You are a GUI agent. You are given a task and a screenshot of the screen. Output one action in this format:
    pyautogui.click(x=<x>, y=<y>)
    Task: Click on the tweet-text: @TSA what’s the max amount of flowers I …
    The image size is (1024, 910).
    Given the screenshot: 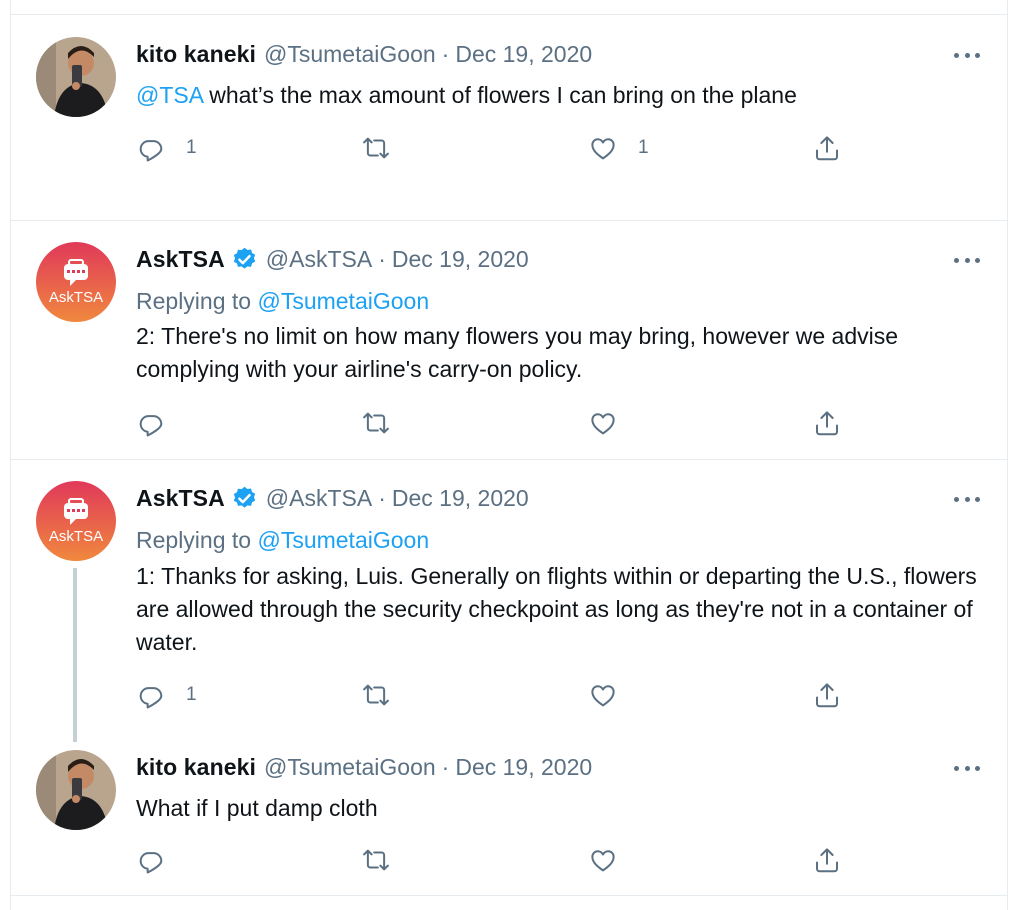 What is the action you would take?
    pyautogui.click(x=561, y=95)
    